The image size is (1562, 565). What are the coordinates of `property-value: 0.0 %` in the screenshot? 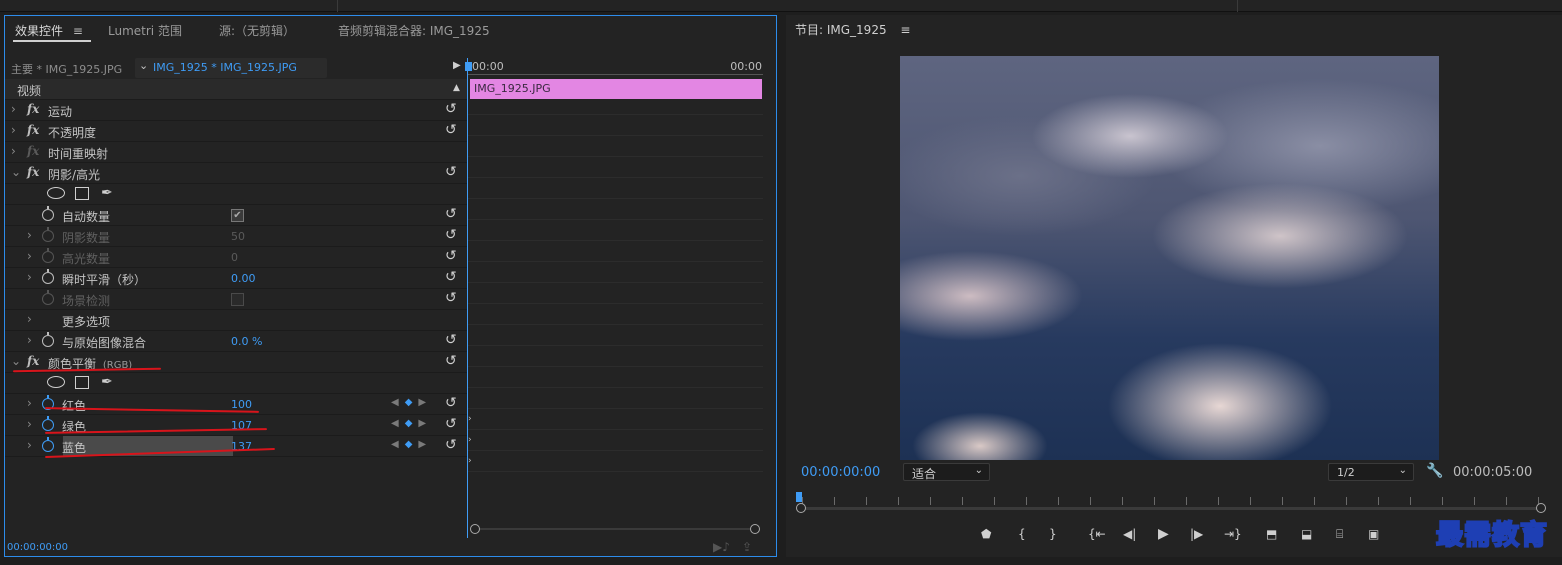 It's located at (246, 341).